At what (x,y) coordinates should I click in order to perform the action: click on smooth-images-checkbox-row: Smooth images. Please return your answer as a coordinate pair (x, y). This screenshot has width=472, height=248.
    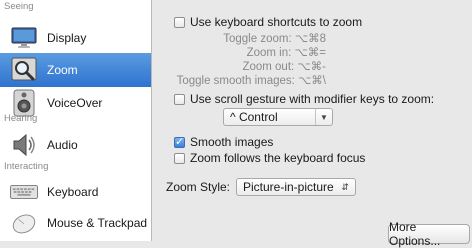
    Looking at the image, I should click on (223, 142).